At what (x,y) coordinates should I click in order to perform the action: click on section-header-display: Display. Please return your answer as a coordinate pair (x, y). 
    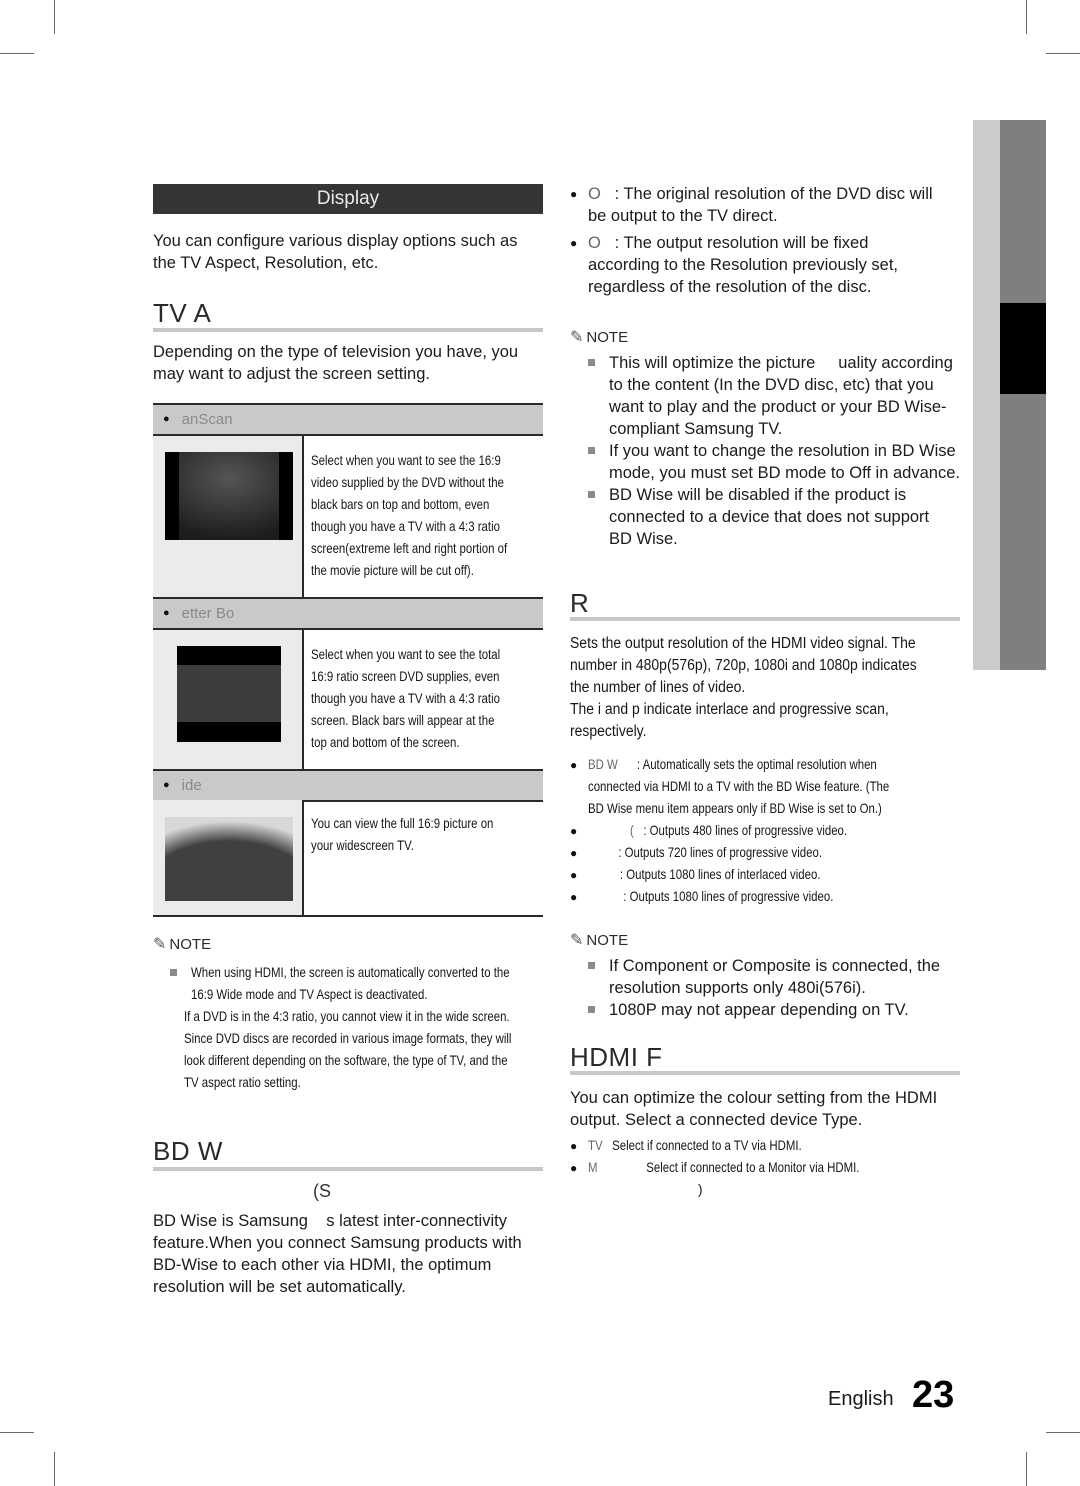
    Looking at the image, I should click on (348, 199).